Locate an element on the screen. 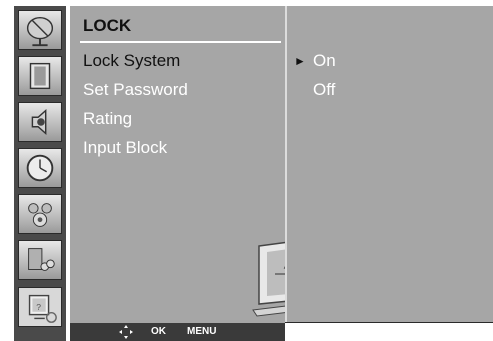 Image resolution: width=493 pixels, height=341 pixels. navigation-arrows-icon is located at coordinates (126, 332).